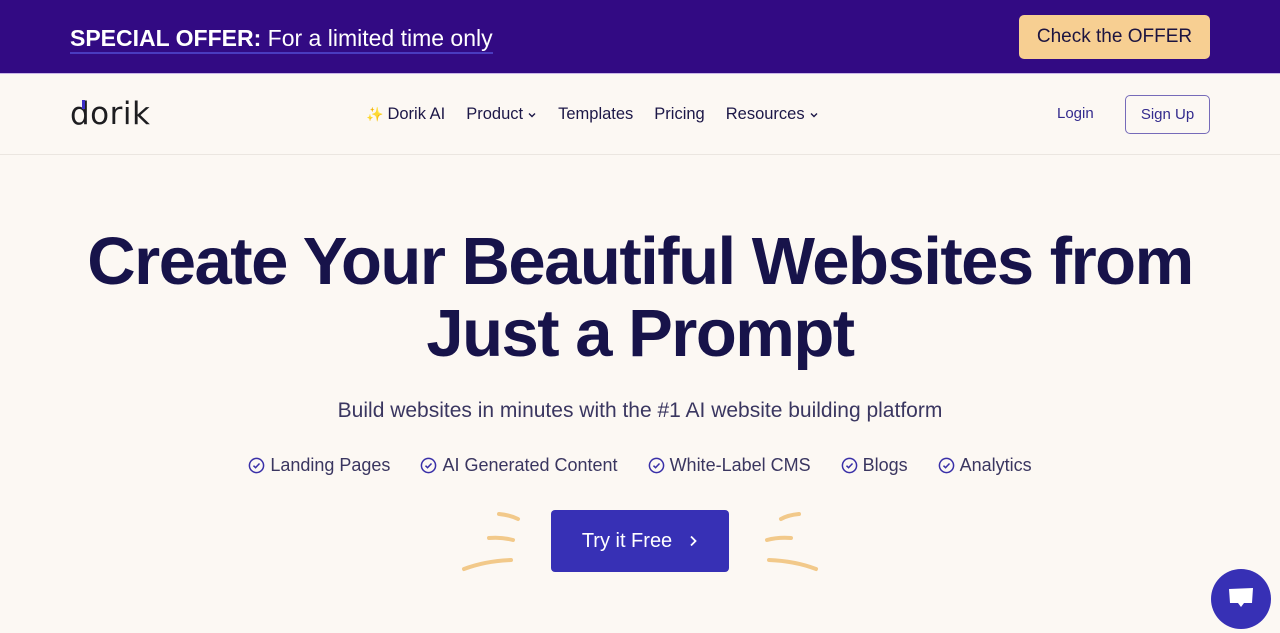 Image resolution: width=1280 pixels, height=633 pixels. What do you see at coordinates (640, 261) in the screenshot?
I see `hero-title-line-1: Create Your Beautiful Websites from` at bounding box center [640, 261].